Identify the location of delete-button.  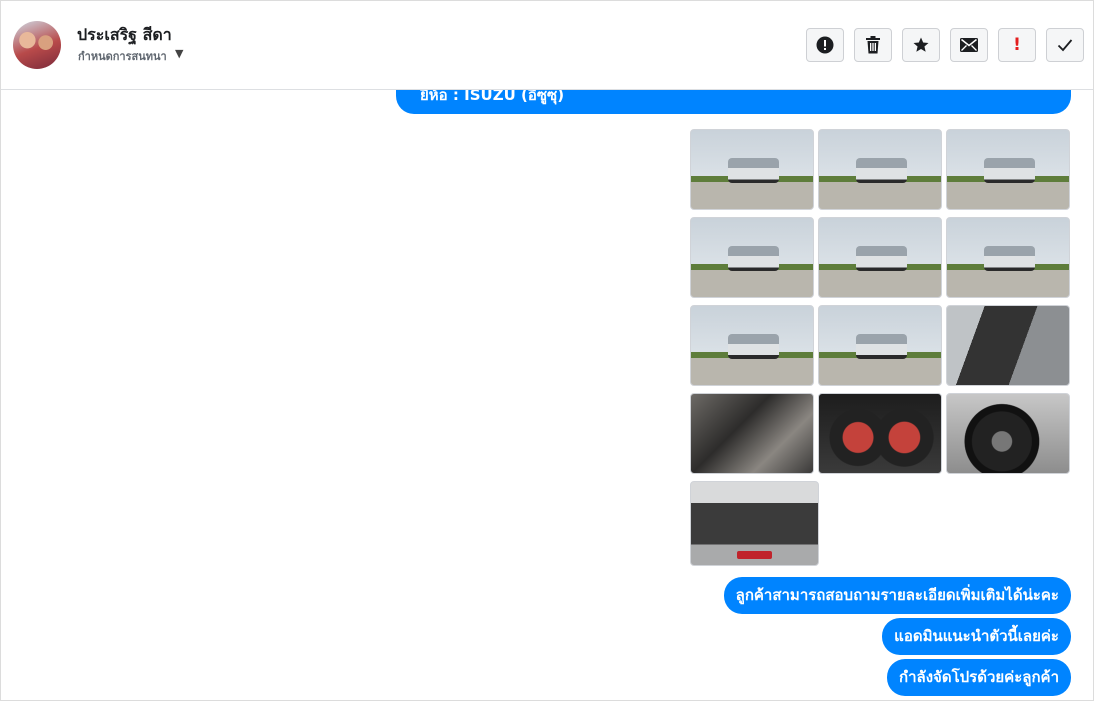
(873, 45).